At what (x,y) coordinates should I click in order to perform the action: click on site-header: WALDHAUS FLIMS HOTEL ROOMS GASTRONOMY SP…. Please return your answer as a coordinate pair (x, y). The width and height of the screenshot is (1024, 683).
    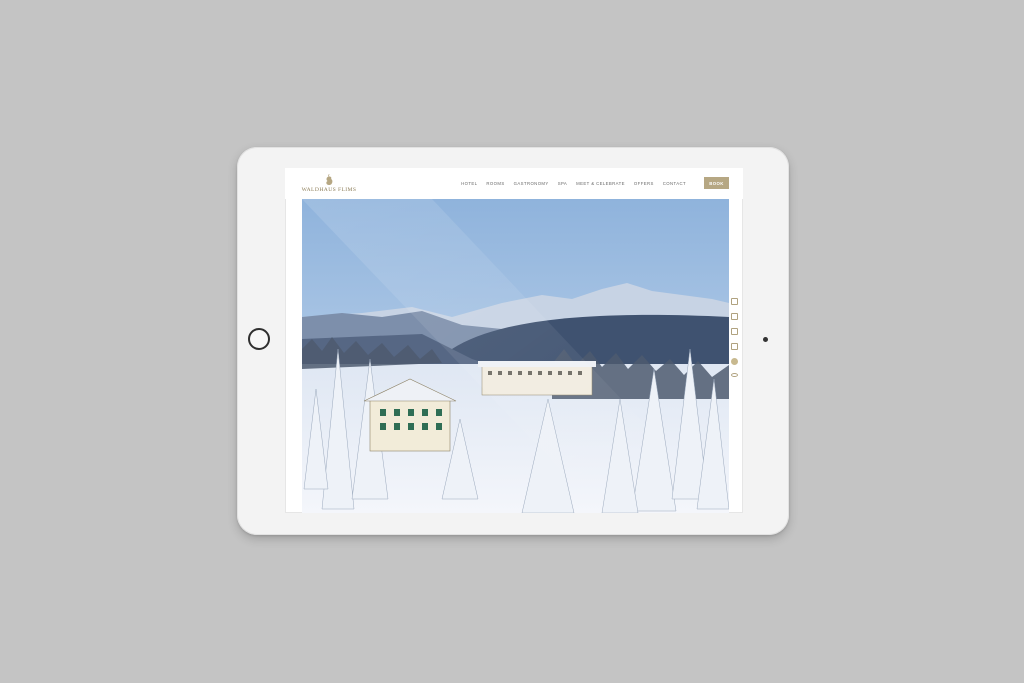
    Looking at the image, I should click on (514, 183).